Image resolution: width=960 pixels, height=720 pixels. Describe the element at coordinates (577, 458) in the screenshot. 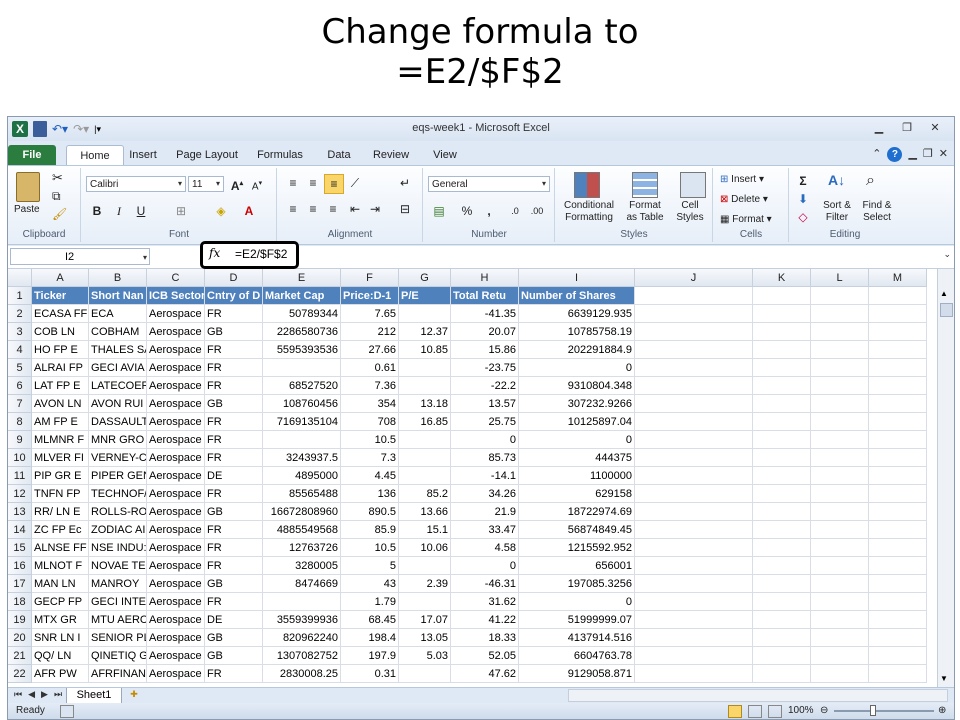

I see `table-cell: 444375` at that location.